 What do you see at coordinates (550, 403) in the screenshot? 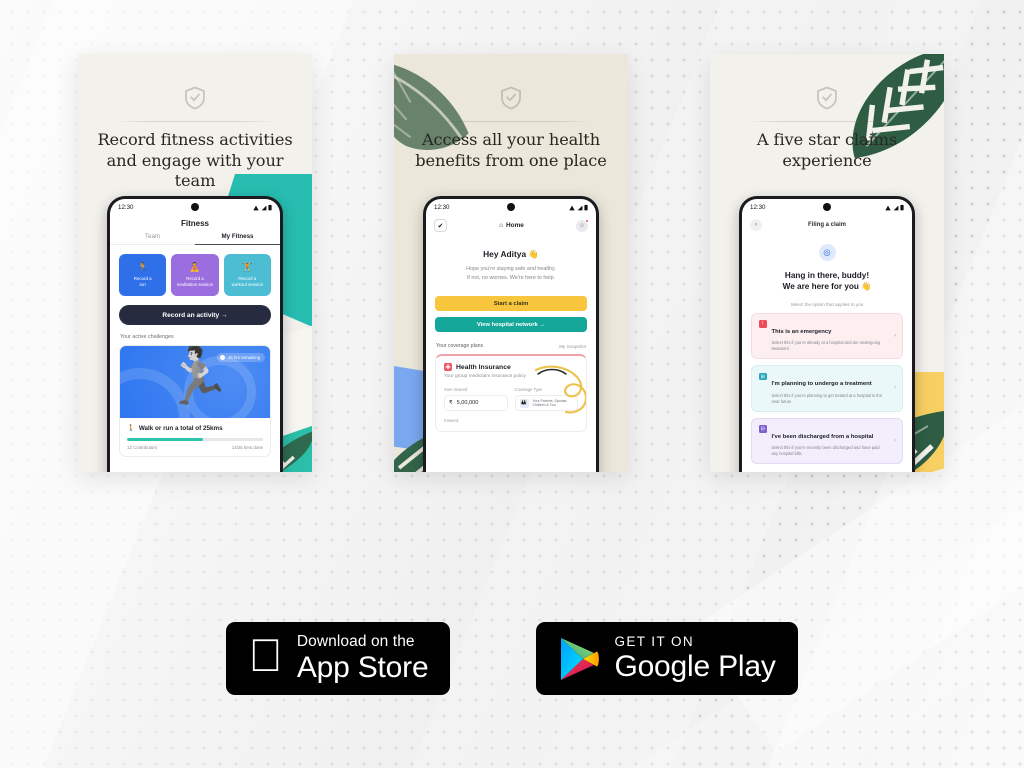
I see `coverage-type-value: Your Parents, Spouse, Children & You` at bounding box center [550, 403].